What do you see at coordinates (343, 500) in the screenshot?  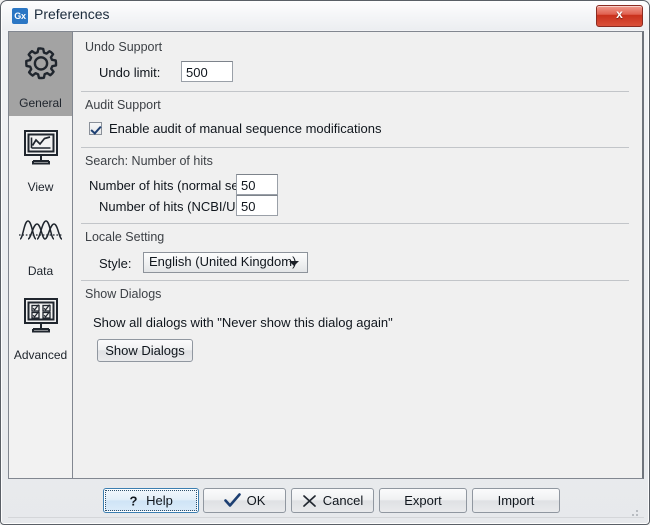 I see `cancel-button-label: Cancel` at bounding box center [343, 500].